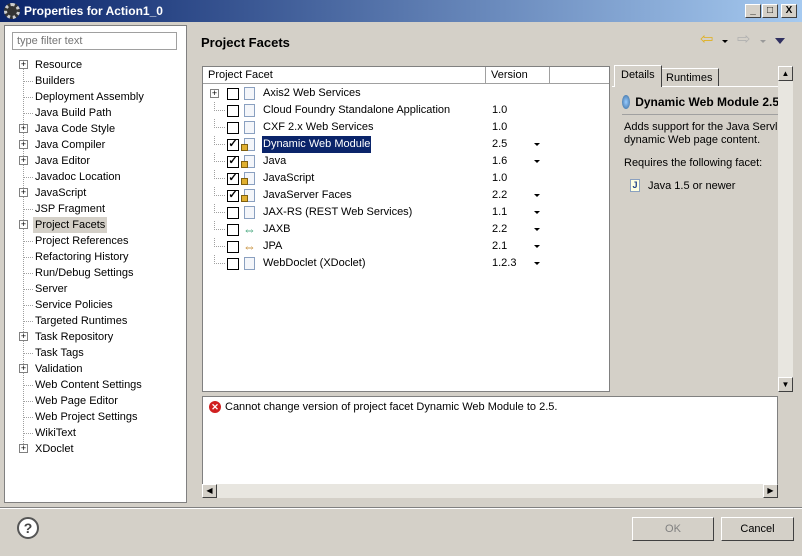  What do you see at coordinates (59, 369) in the screenshot?
I see `nav-item: Validation` at bounding box center [59, 369].